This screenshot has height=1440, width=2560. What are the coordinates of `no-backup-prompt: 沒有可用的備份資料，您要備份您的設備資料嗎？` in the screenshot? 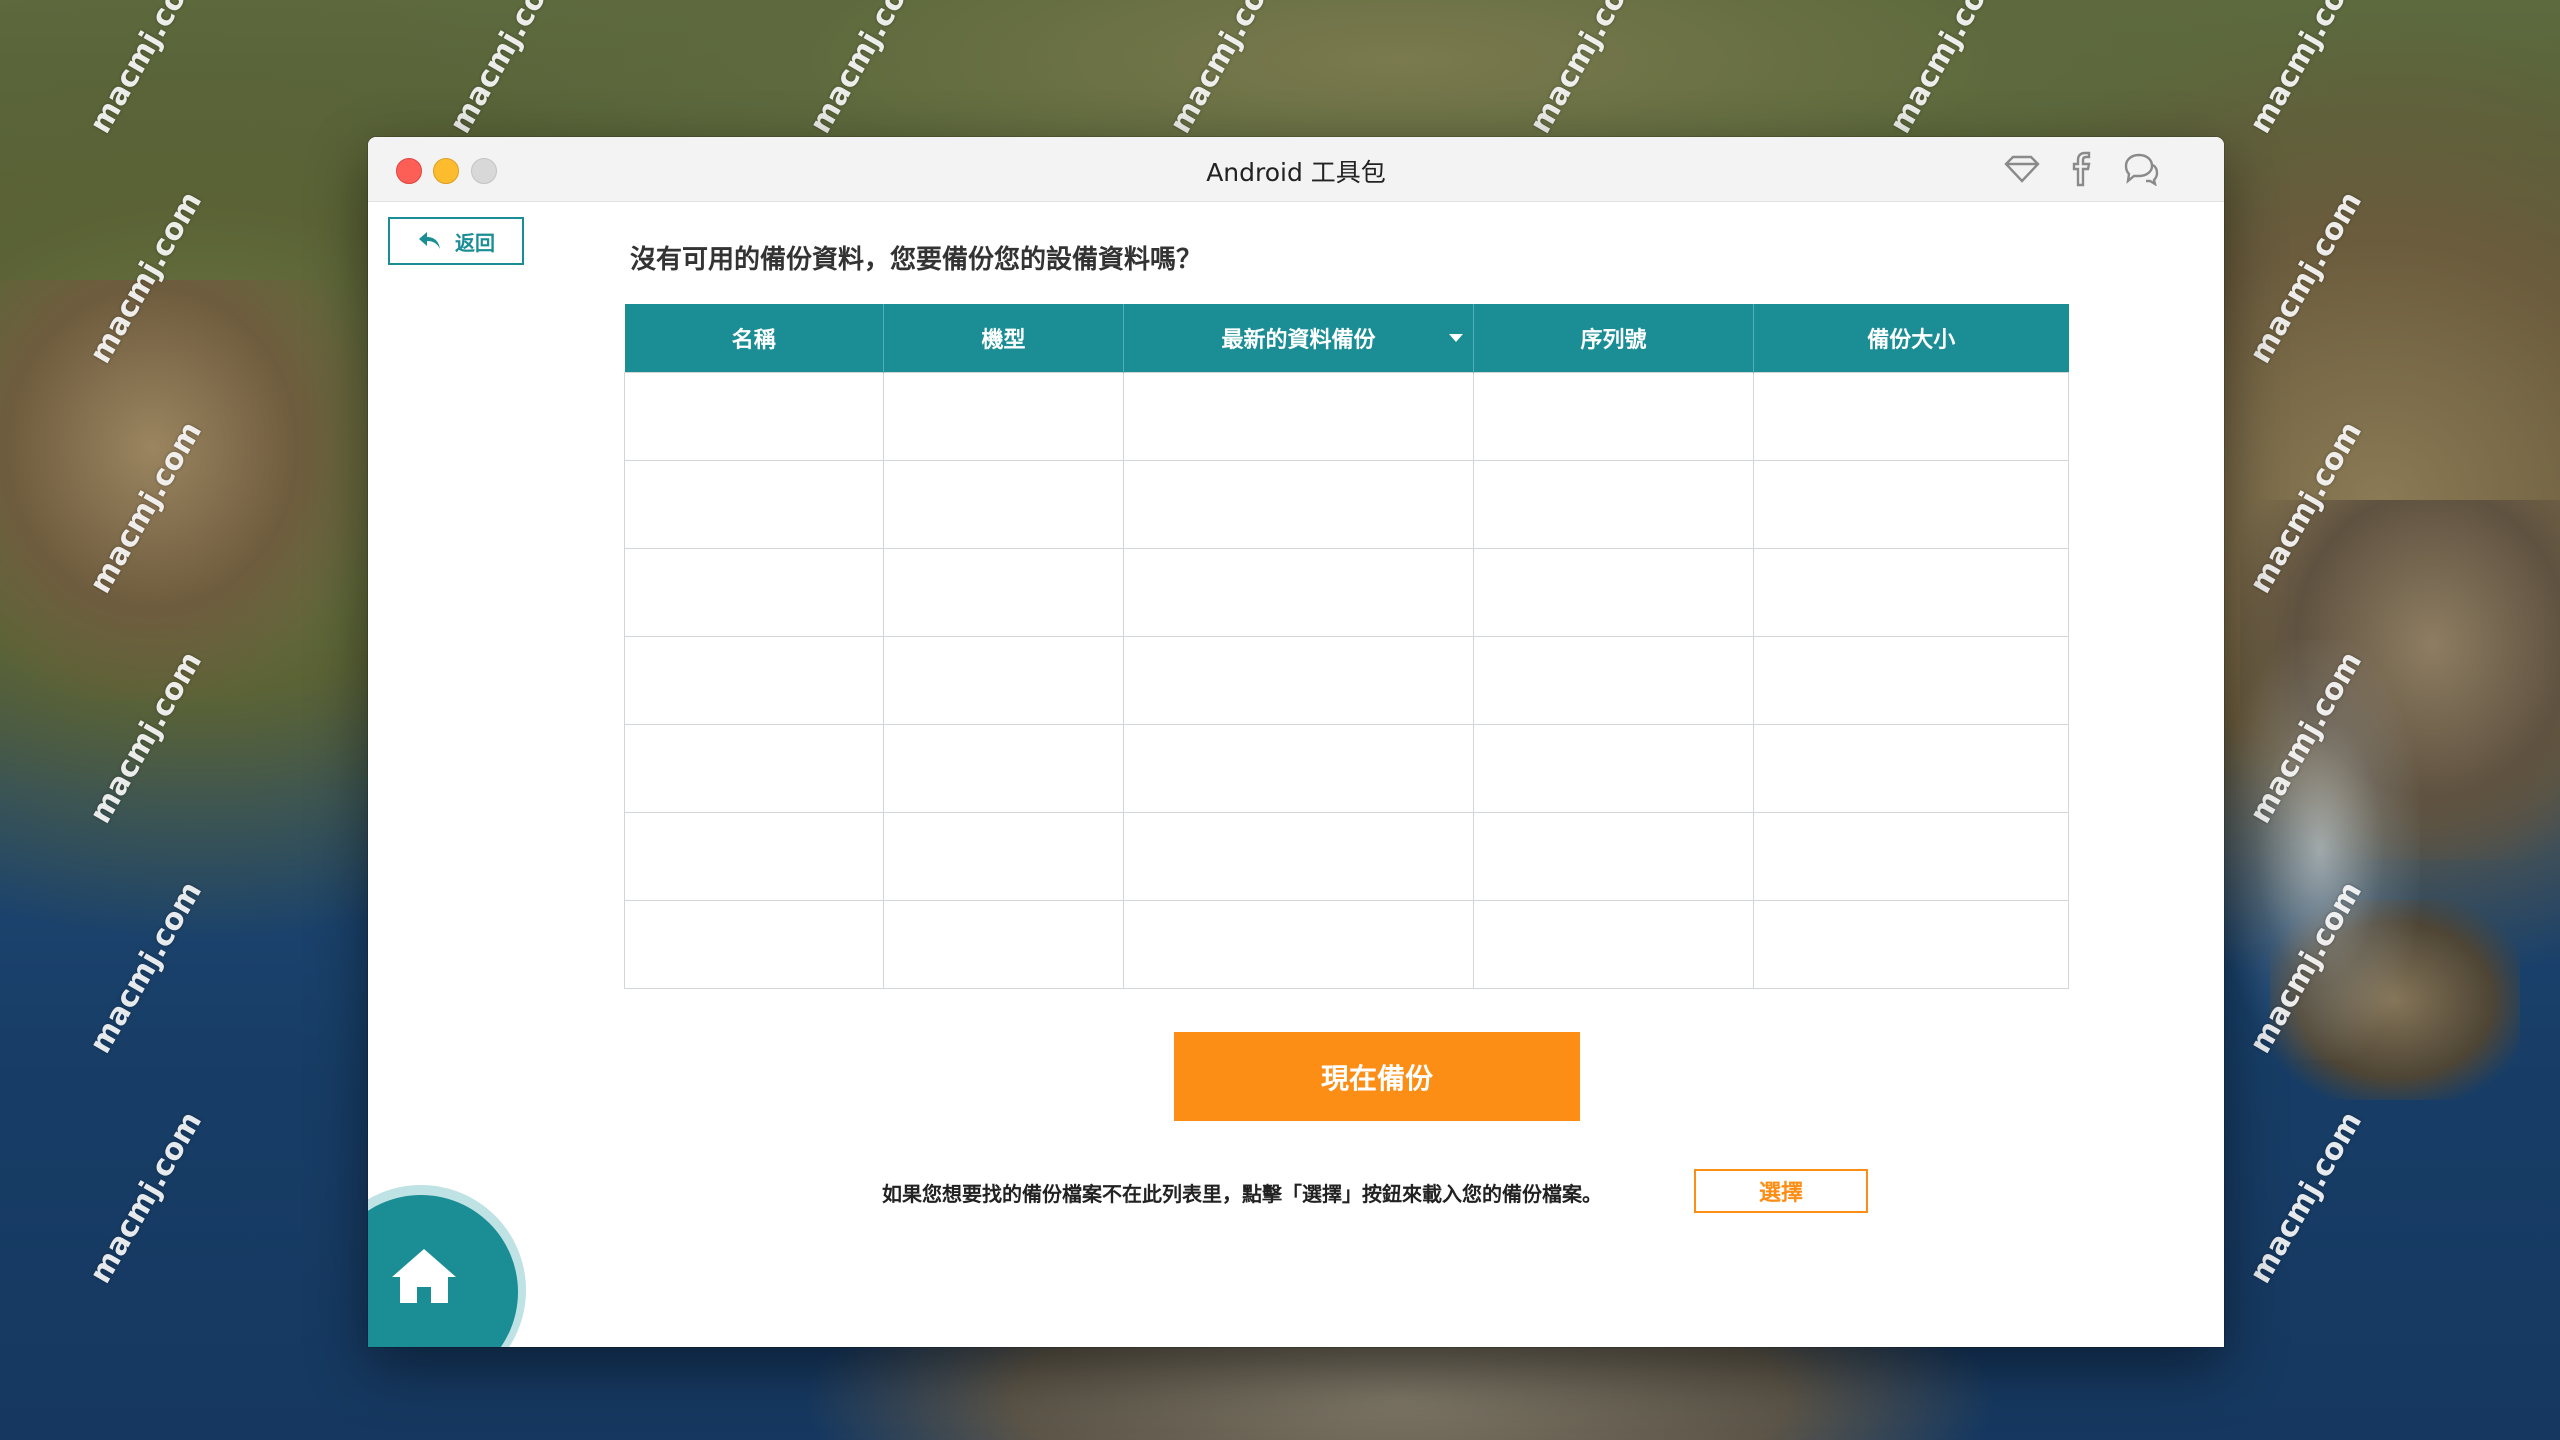 It's located at (916, 260).